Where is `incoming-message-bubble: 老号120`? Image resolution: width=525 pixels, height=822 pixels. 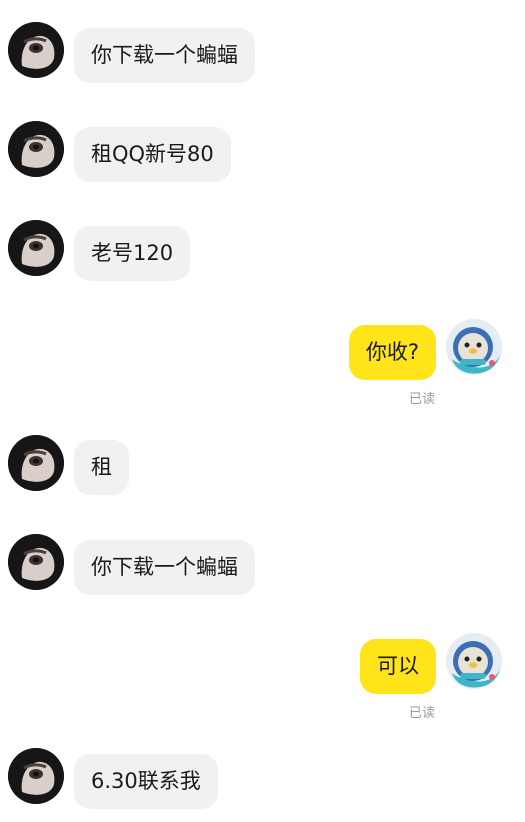
incoming-message-bubble: 老号120 is located at coordinates (132, 253).